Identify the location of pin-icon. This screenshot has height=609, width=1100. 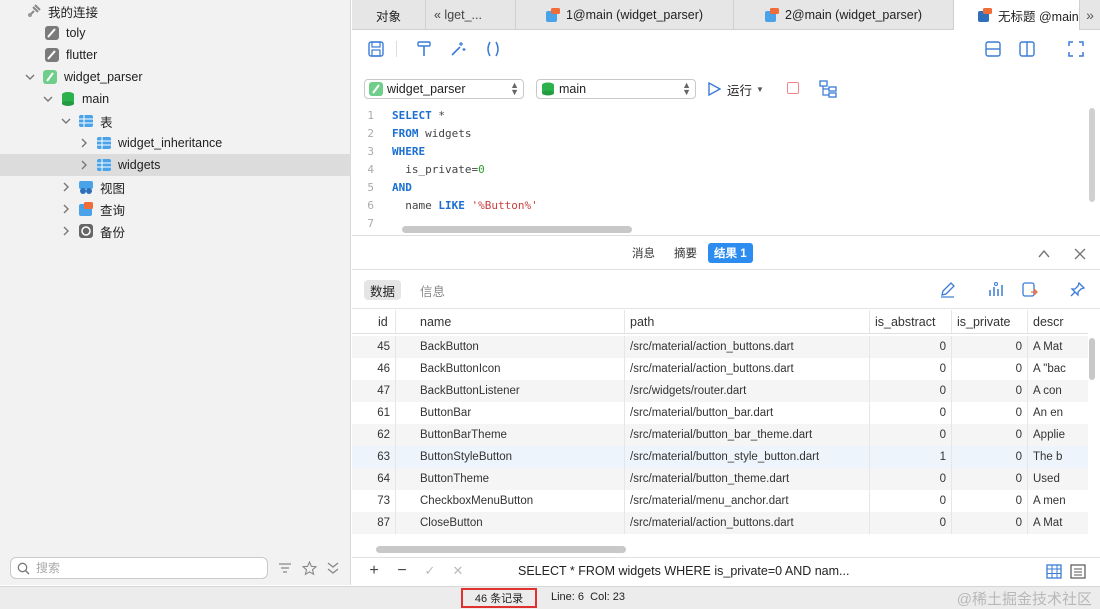
(1077, 289).